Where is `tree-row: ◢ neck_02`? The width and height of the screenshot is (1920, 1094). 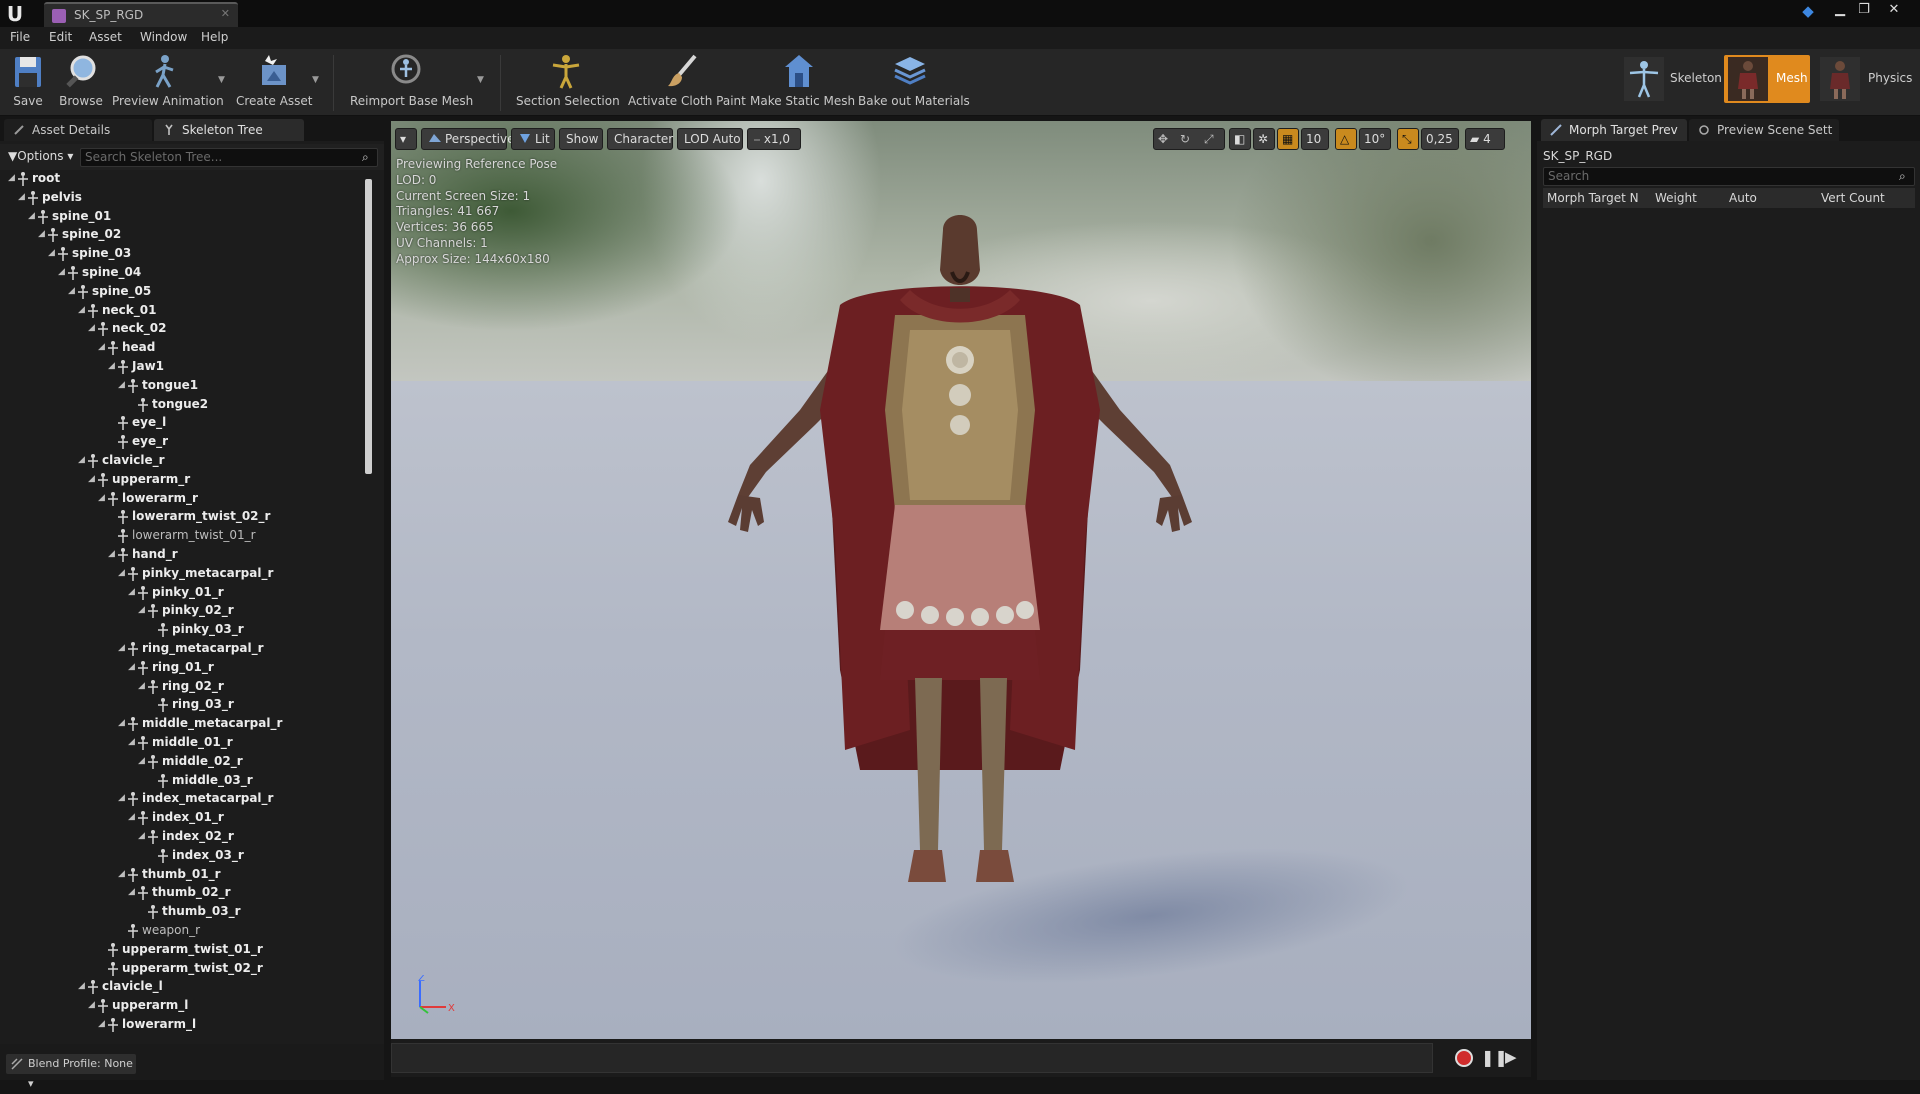
tree-row: ◢ neck_02 is located at coordinates (182, 329).